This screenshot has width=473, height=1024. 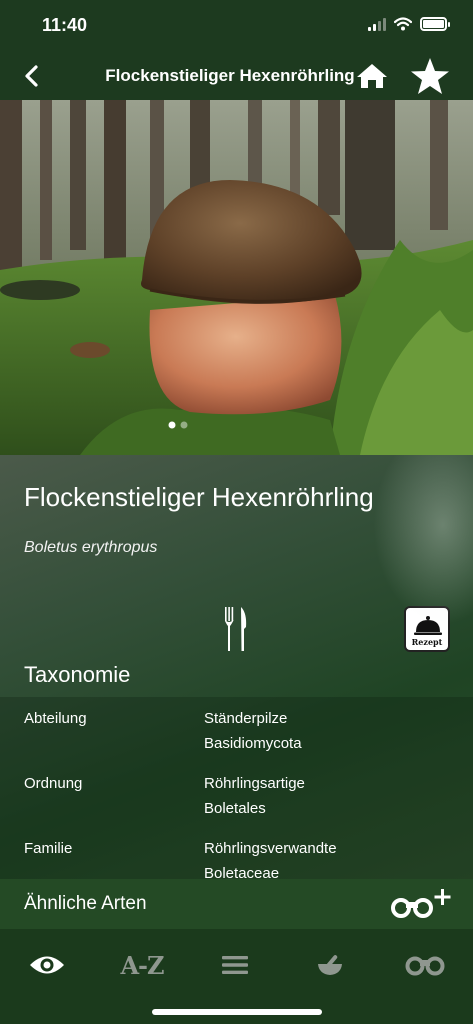 I want to click on taxonomy-key: Familie, so click(x=48, y=848).